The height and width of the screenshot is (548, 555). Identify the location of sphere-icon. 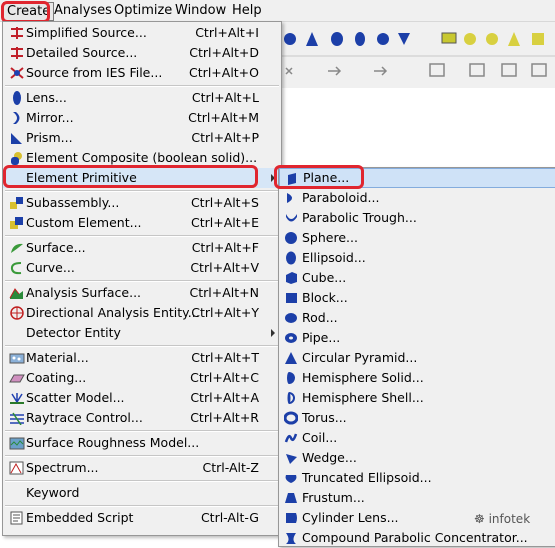
(291, 238).